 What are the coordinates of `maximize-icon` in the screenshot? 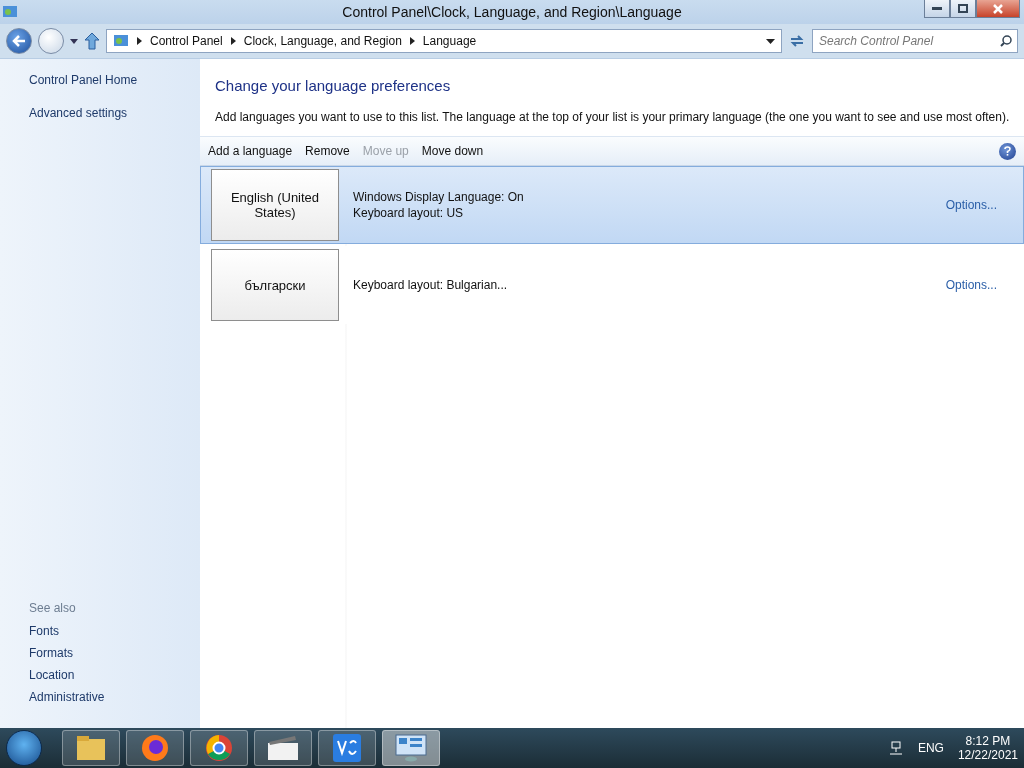 It's located at (963, 8).